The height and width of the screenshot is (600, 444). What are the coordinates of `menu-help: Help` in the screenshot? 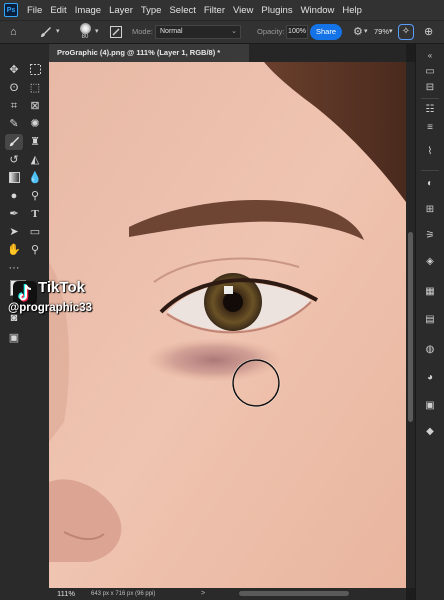 It's located at (352, 10).